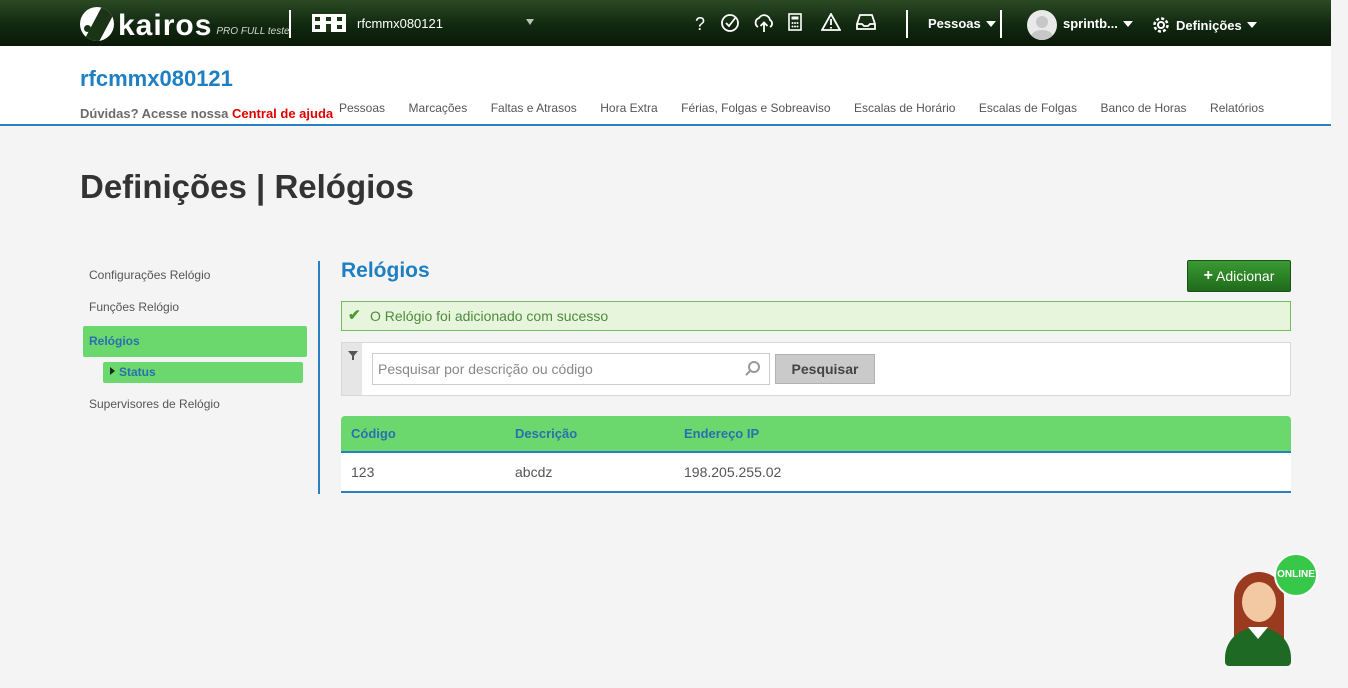  I want to click on help-text: Dúvidas? Acesse nossa Central de ajuda, so click(206, 113).